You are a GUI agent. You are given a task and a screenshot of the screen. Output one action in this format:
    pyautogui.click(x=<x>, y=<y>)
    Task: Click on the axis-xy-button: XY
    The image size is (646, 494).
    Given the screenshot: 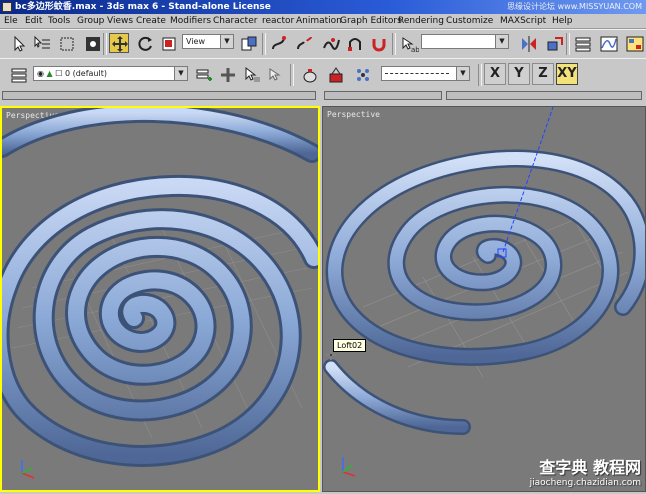 What is the action you would take?
    pyautogui.click(x=567, y=74)
    